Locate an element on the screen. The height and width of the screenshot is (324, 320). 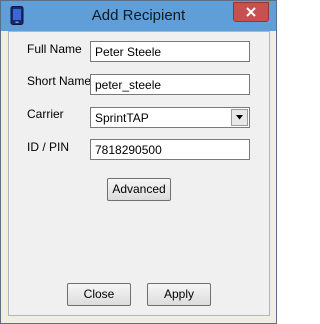
close-icon is located at coordinates (251, 12).